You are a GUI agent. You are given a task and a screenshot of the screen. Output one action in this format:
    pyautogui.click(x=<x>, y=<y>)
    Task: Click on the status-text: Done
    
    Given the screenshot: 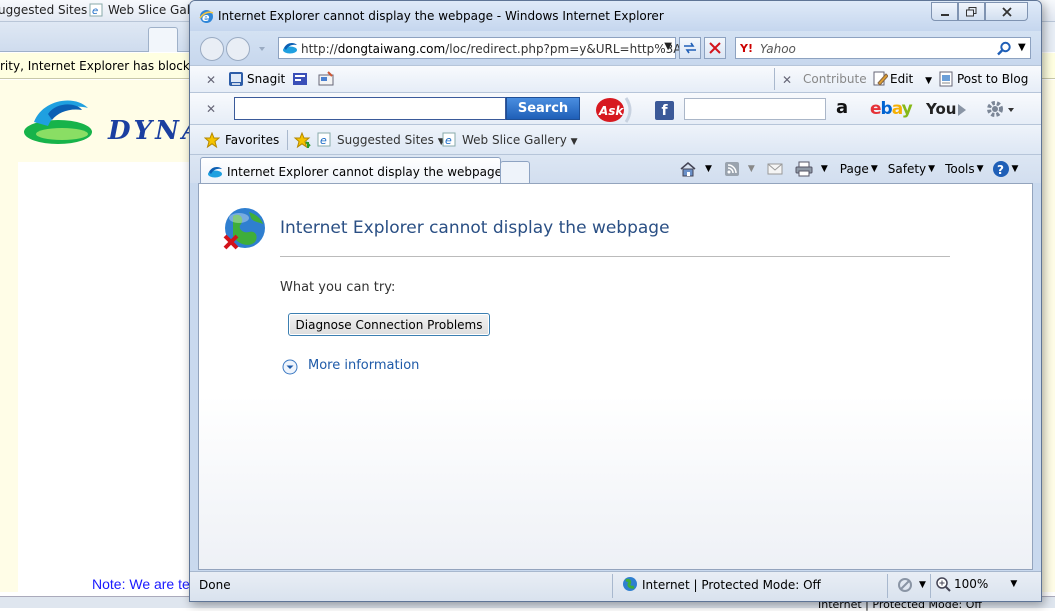 What is the action you would take?
    pyautogui.click(x=215, y=585)
    